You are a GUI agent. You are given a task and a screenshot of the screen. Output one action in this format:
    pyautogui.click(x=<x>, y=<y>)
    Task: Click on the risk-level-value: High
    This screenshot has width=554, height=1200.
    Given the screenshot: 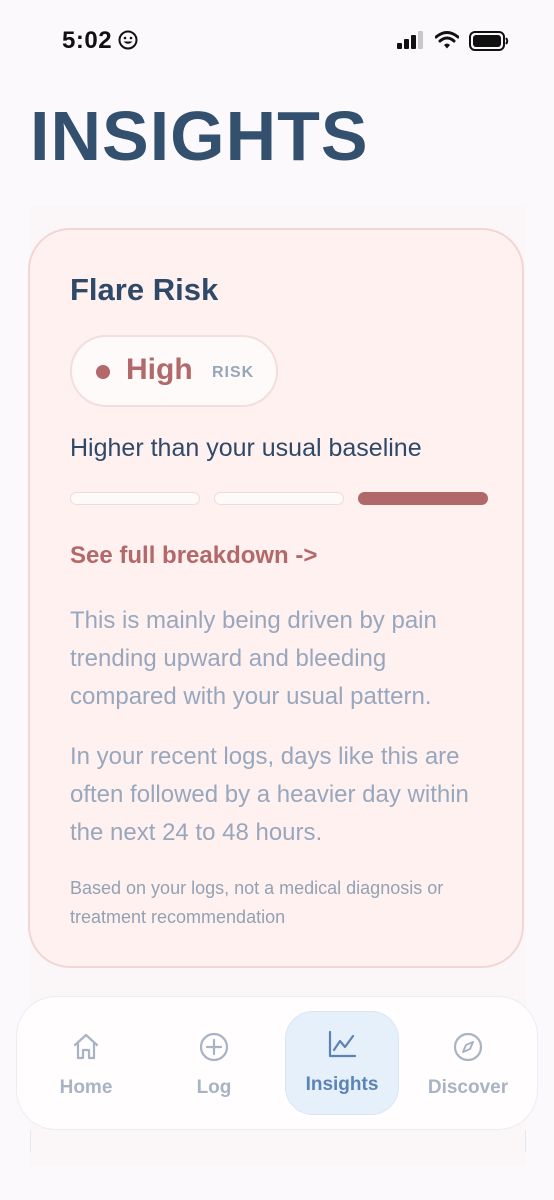 What is the action you would take?
    pyautogui.click(x=159, y=369)
    